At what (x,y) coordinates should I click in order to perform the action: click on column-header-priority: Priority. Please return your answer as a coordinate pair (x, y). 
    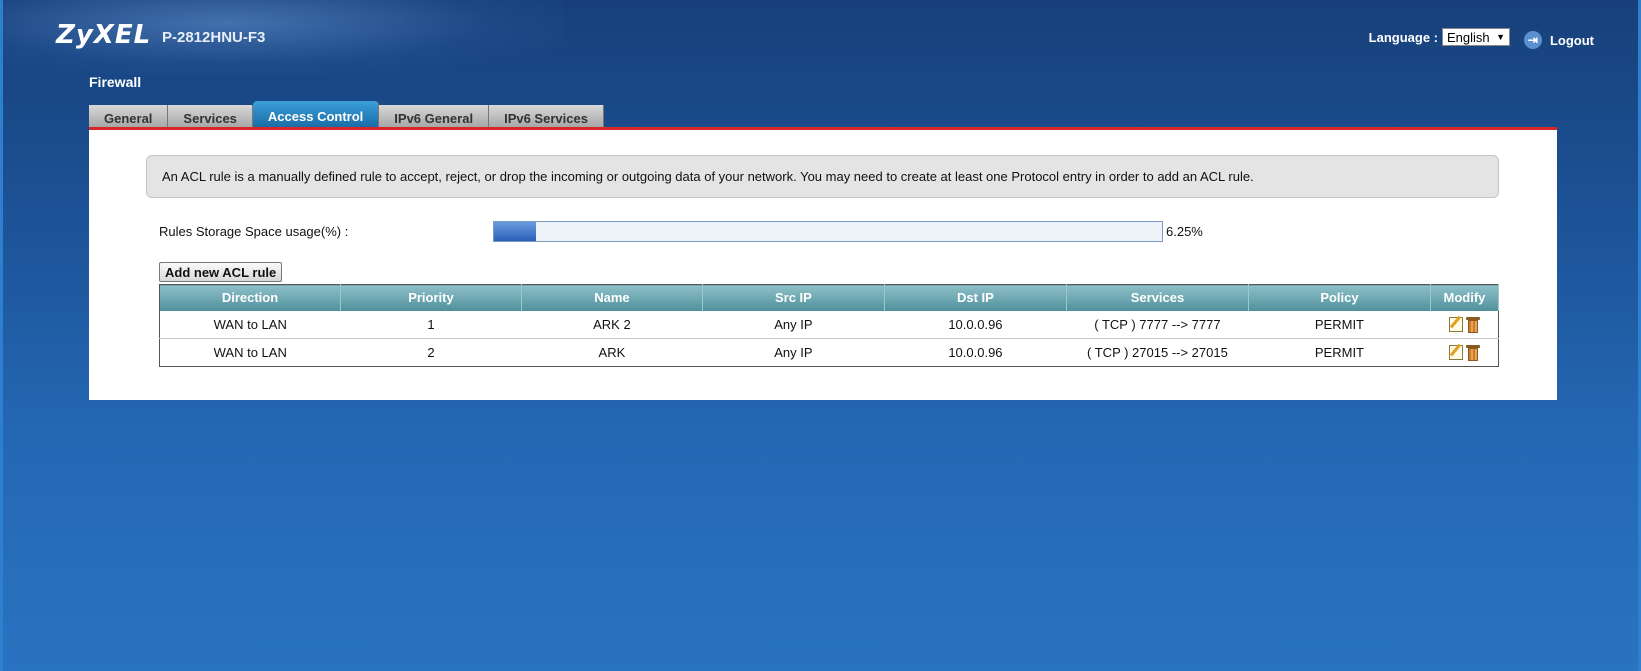
    Looking at the image, I should click on (431, 297).